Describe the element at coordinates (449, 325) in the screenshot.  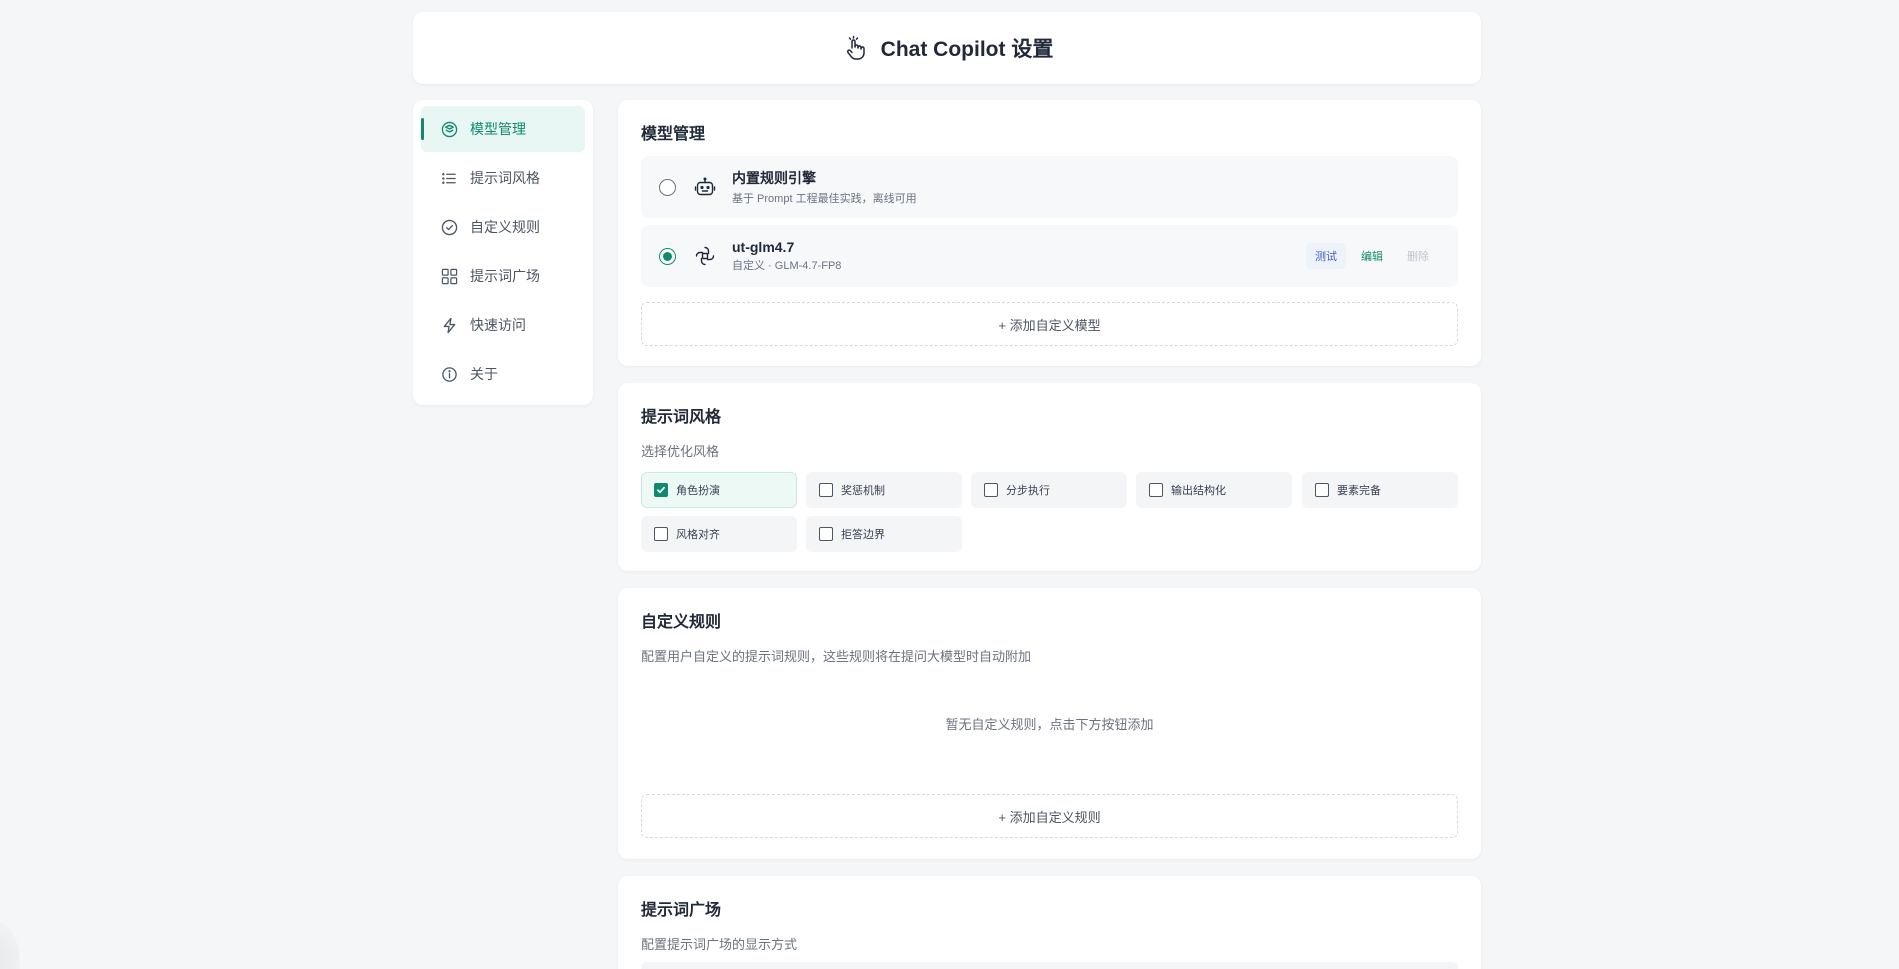
I see `bolt-icon` at that location.